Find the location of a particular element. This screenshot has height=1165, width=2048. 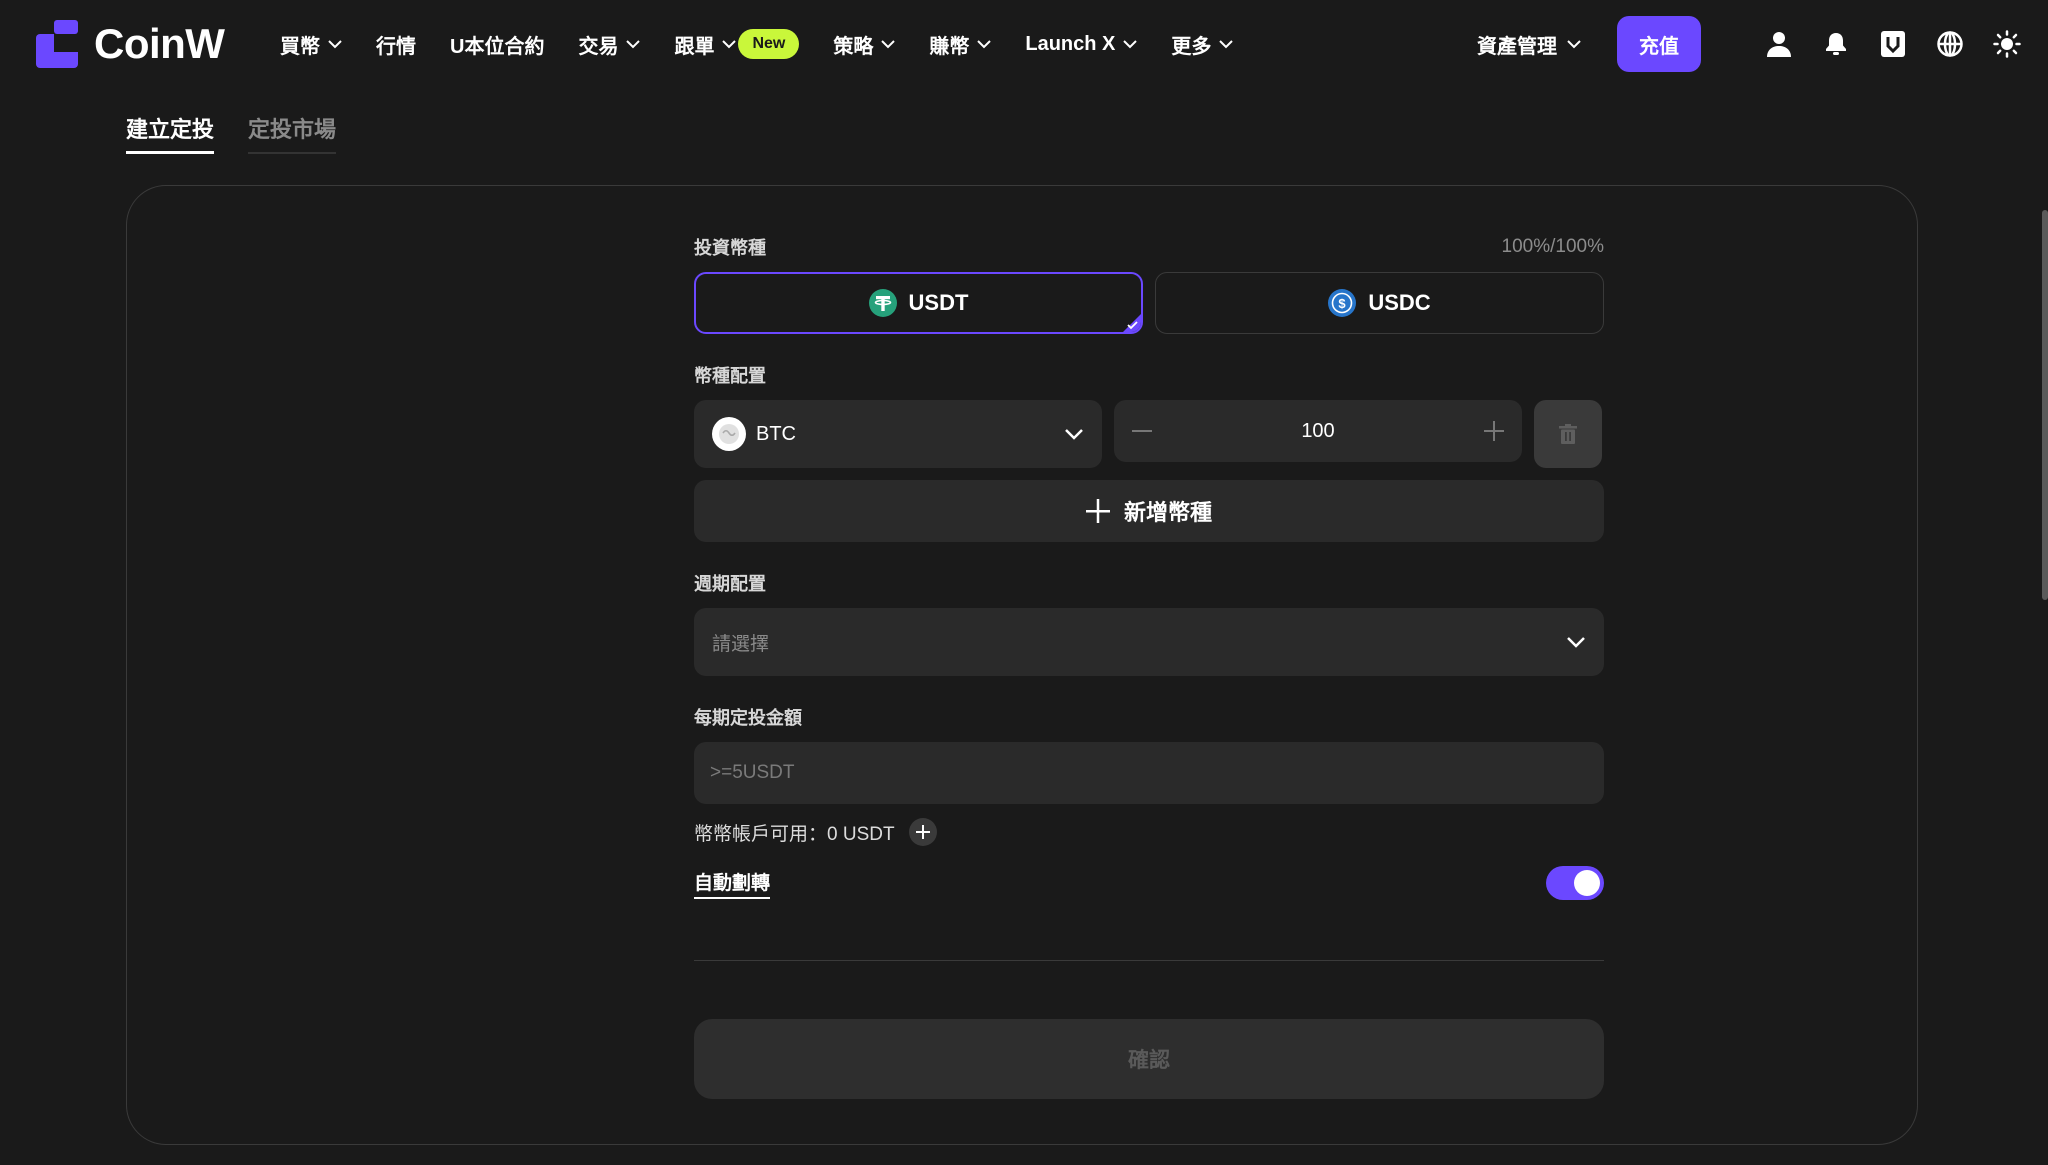

btc-icon is located at coordinates (729, 434).